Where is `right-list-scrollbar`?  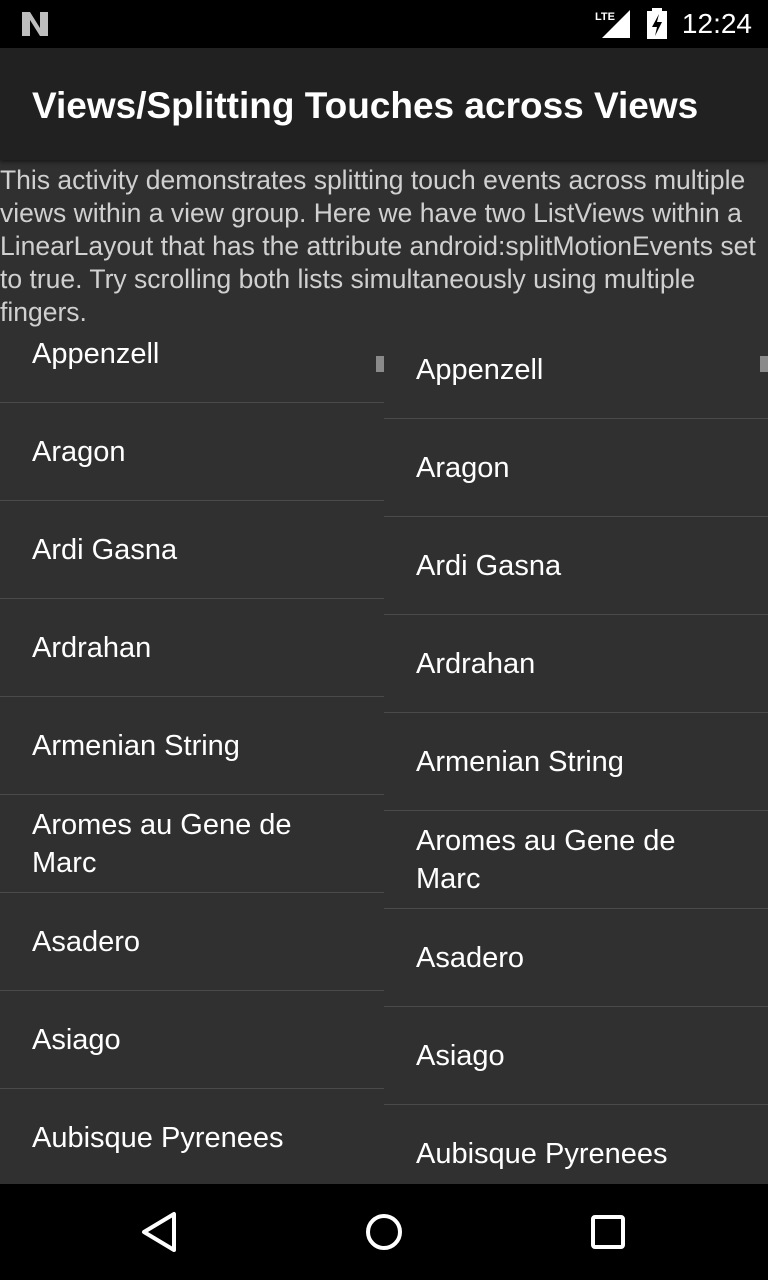
right-list-scrollbar is located at coordinates (764, 364).